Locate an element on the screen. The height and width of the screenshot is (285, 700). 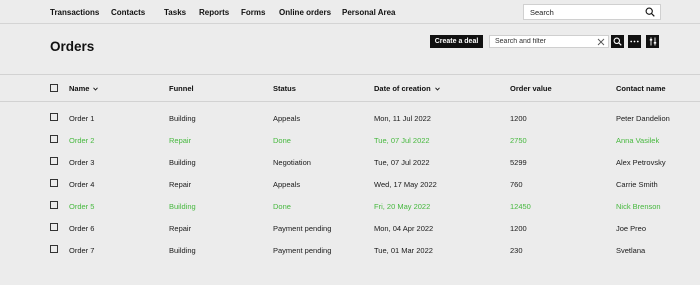
order-contact: Alex Petrovsky is located at coordinates (641, 162).